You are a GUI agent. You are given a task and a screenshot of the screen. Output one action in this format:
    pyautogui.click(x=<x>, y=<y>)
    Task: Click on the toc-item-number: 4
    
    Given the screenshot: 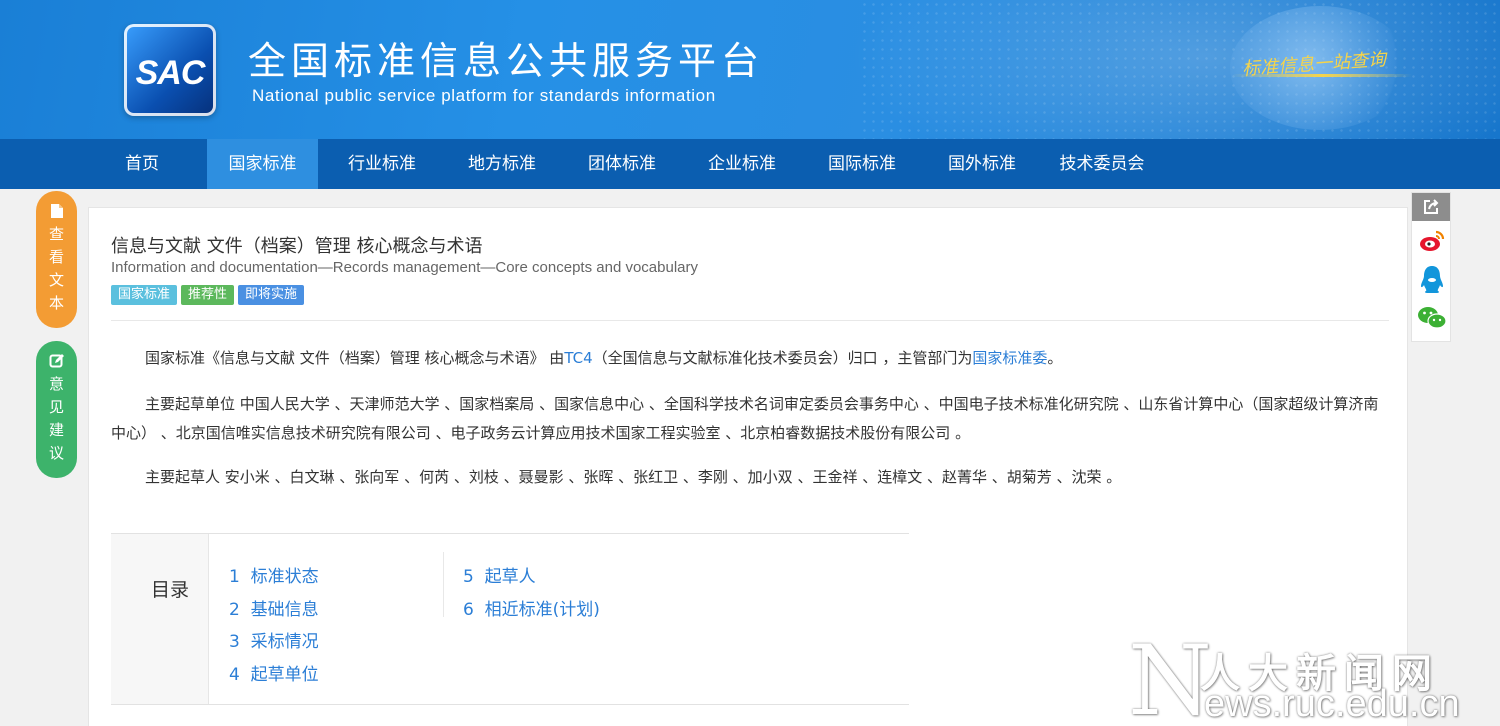 What is the action you would take?
    pyautogui.click(x=234, y=675)
    